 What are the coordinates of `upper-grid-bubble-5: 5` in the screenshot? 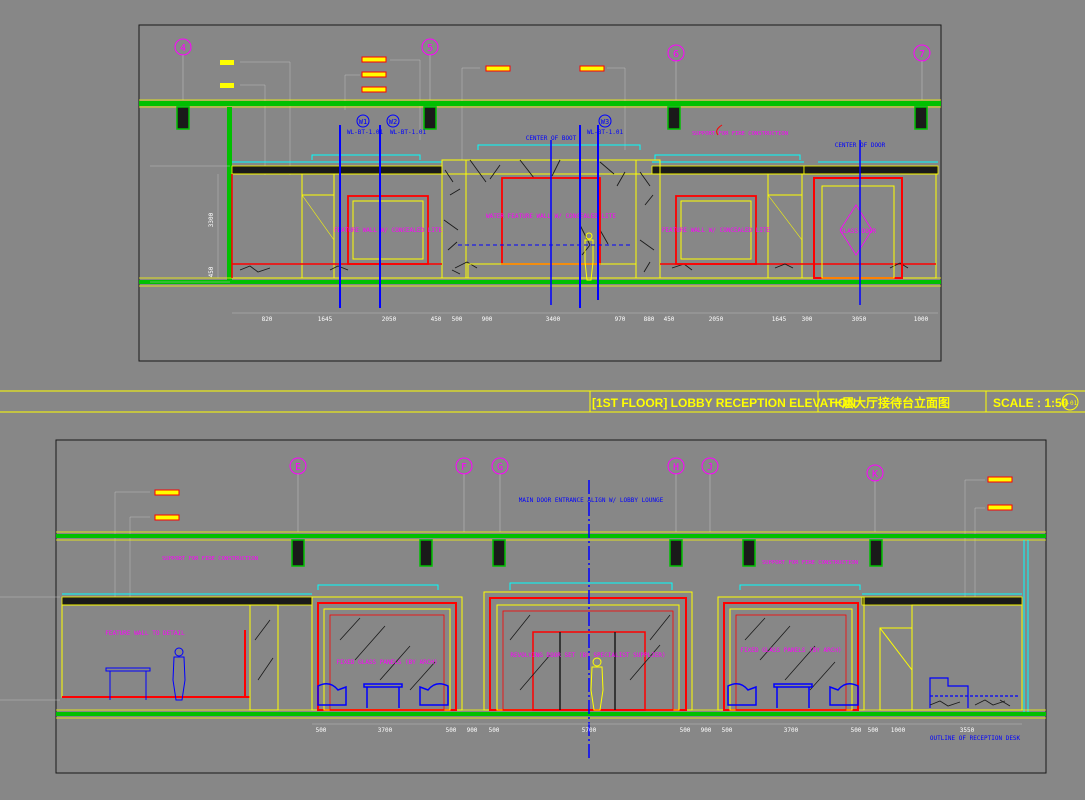 It's located at (430, 47).